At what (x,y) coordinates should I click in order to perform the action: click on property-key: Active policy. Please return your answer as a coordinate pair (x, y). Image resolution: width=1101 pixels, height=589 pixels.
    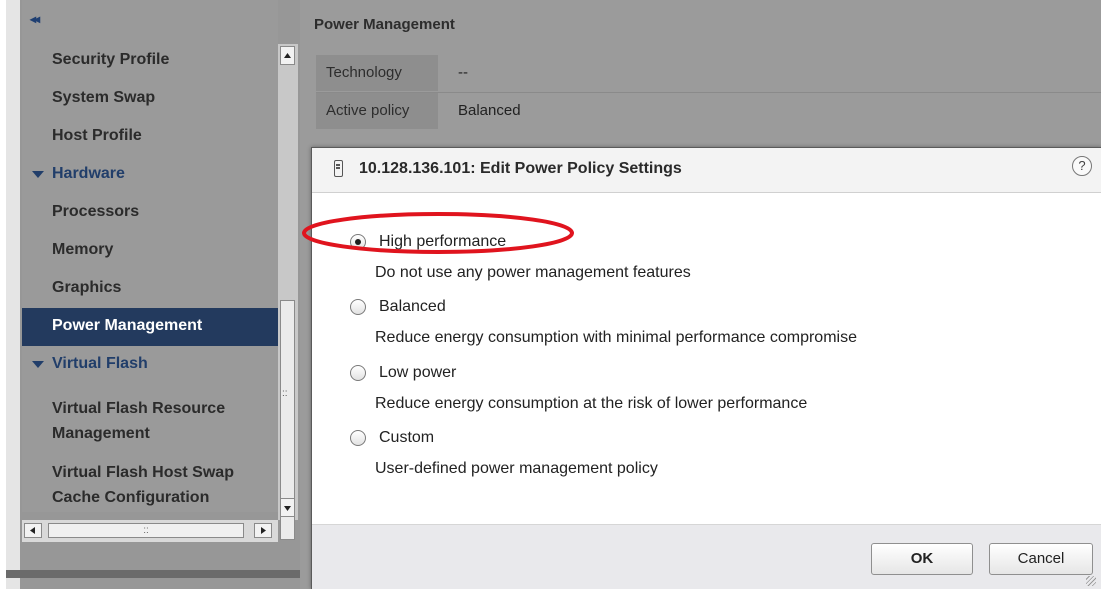
    Looking at the image, I should click on (368, 110).